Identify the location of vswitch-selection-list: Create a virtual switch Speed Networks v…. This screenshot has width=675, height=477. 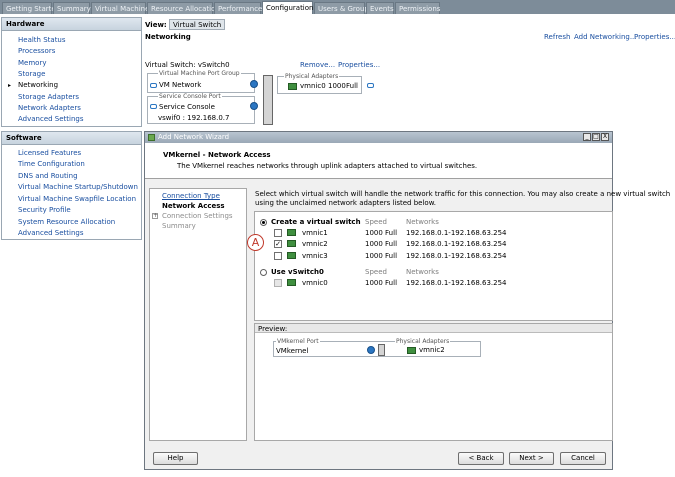
(433, 266).